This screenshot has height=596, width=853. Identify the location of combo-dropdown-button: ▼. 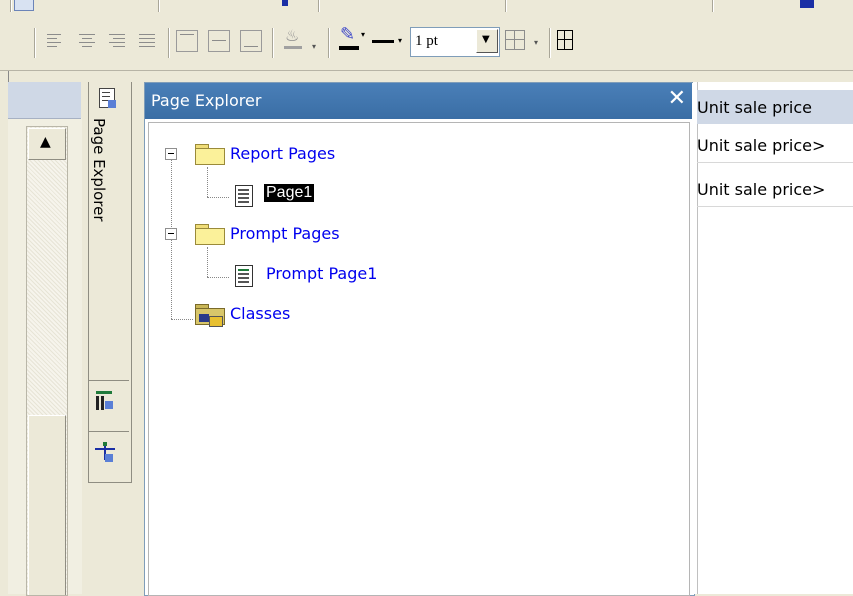
(487, 41).